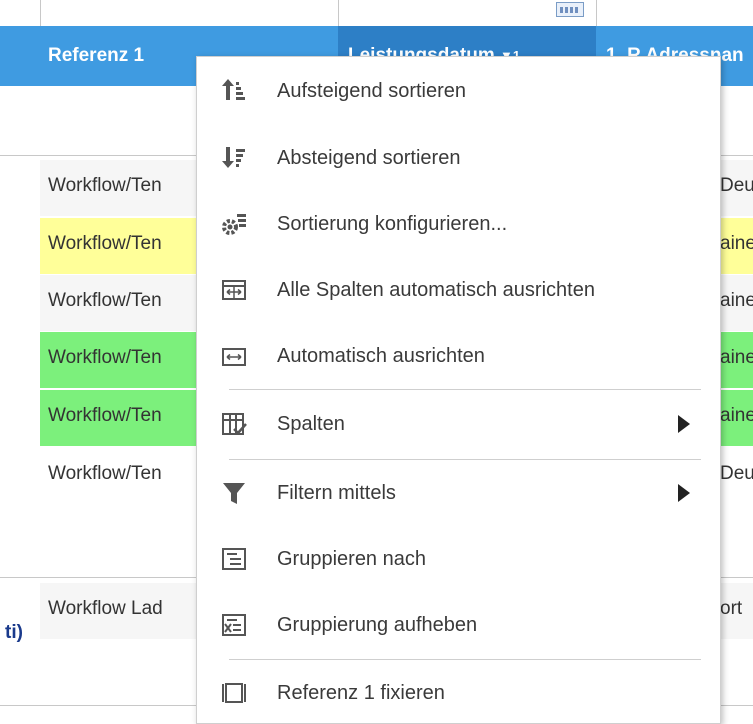  I want to click on menu-item-columns: Spalten, so click(458, 424).